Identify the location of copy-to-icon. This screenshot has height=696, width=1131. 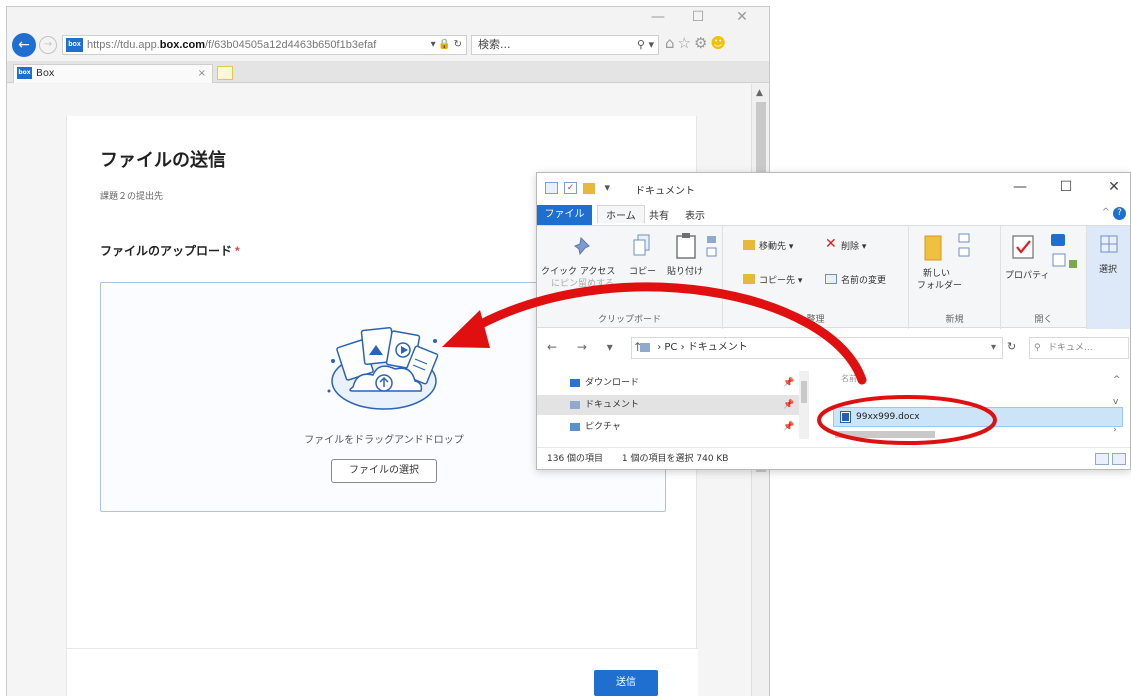
(749, 279).